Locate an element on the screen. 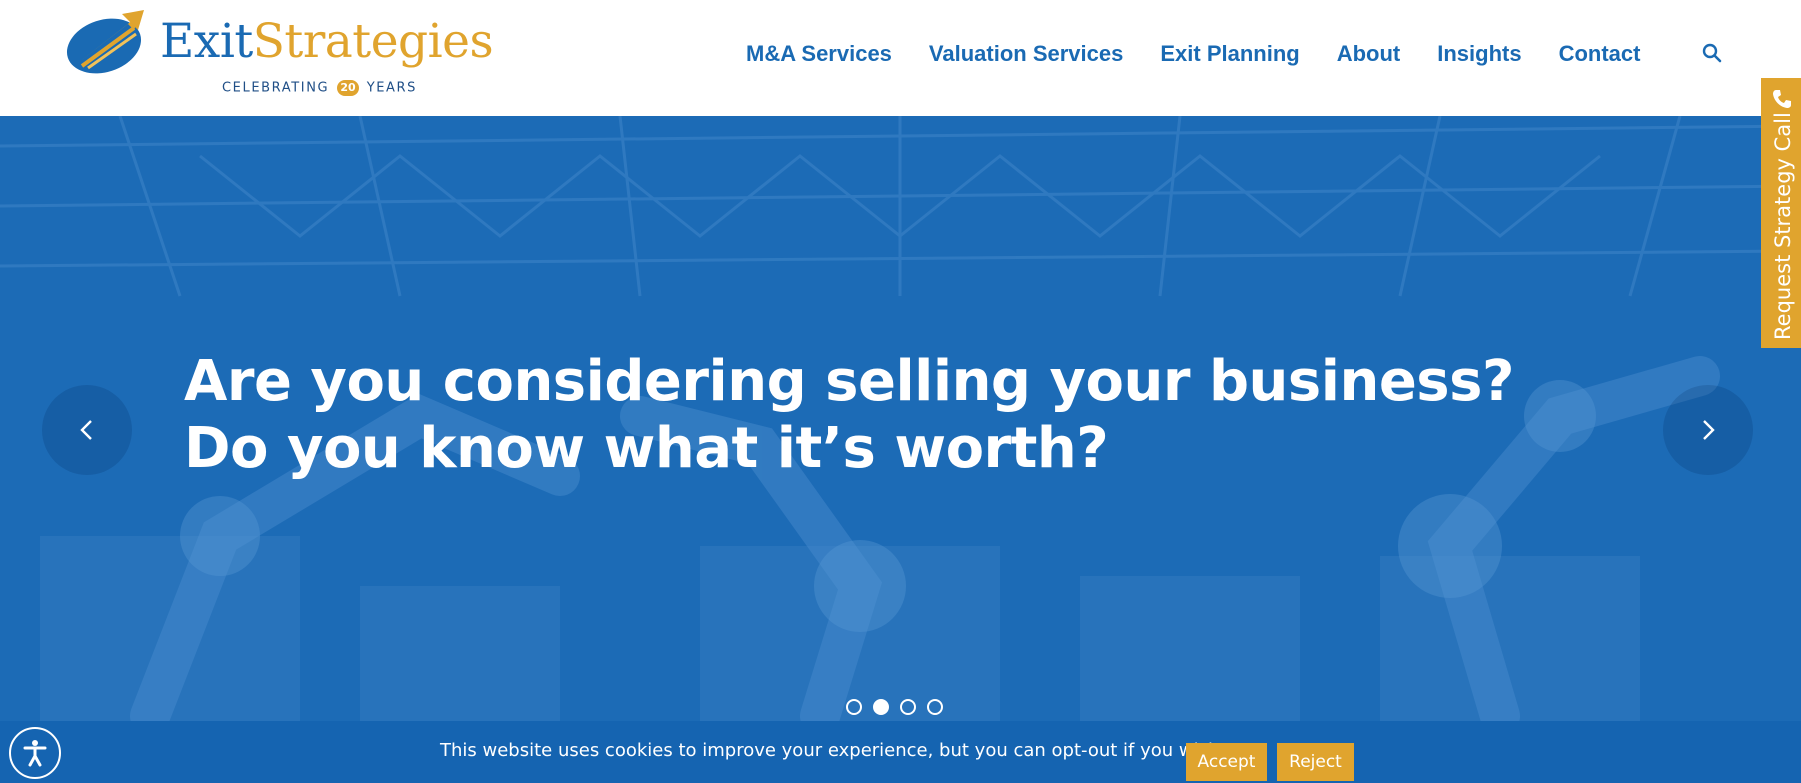  request-strategy-call-tab: Request Strategy Call is located at coordinates (1781, 213).